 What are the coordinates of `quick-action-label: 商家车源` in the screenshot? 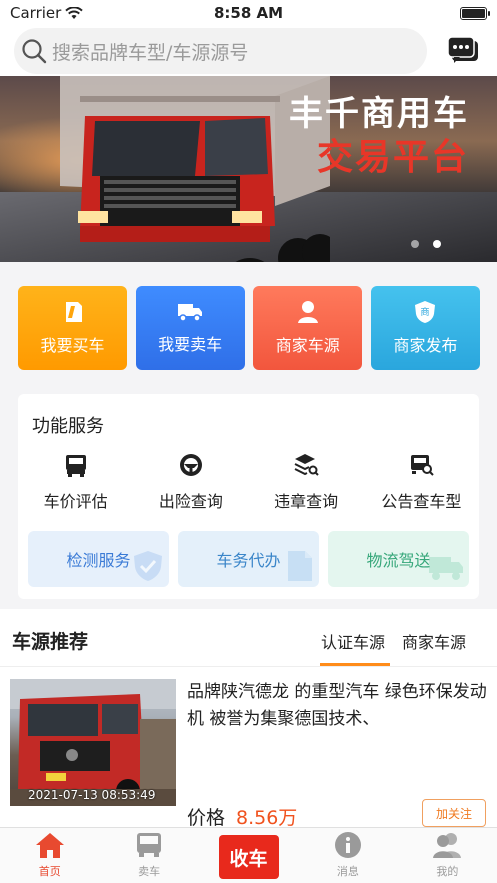 It's located at (307, 345).